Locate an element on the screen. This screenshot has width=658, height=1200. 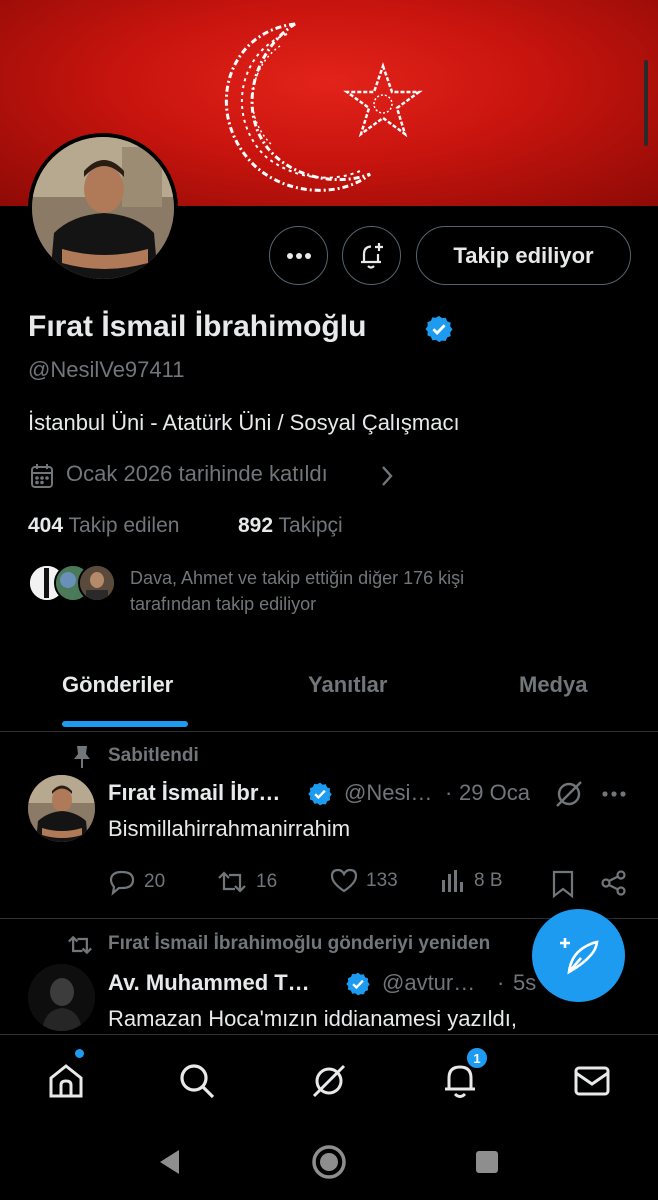
search-icon is located at coordinates (197, 1081).